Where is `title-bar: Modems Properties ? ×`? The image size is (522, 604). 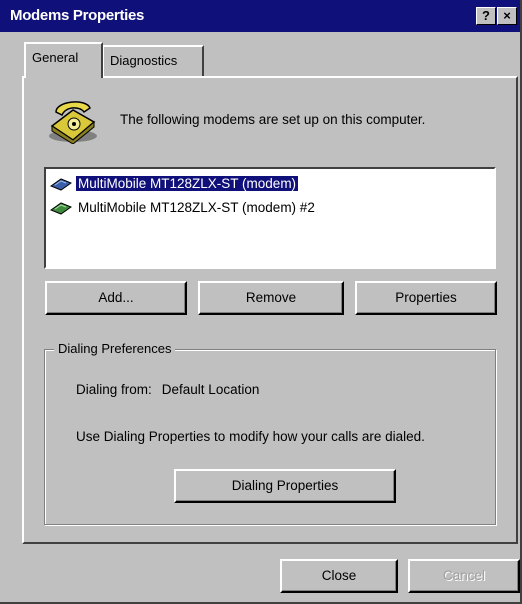
title-bar: Modems Properties ? × is located at coordinates (260, 16).